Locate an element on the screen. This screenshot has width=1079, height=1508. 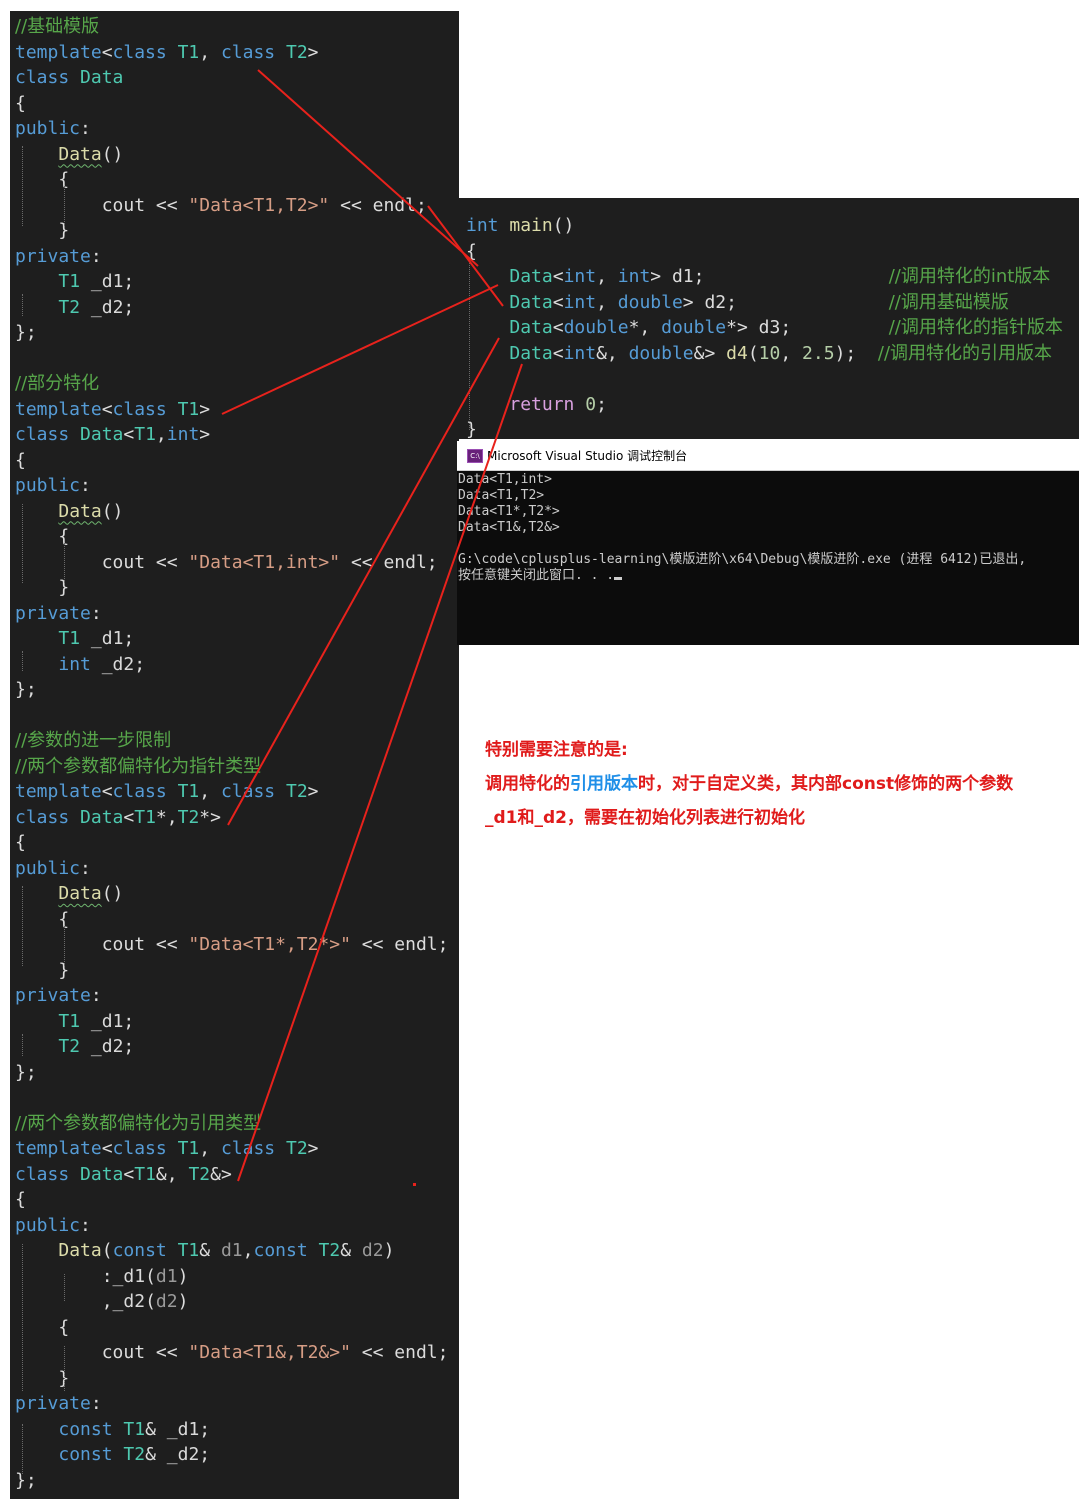
arrow-int-specialization is located at coordinates (360, 349).